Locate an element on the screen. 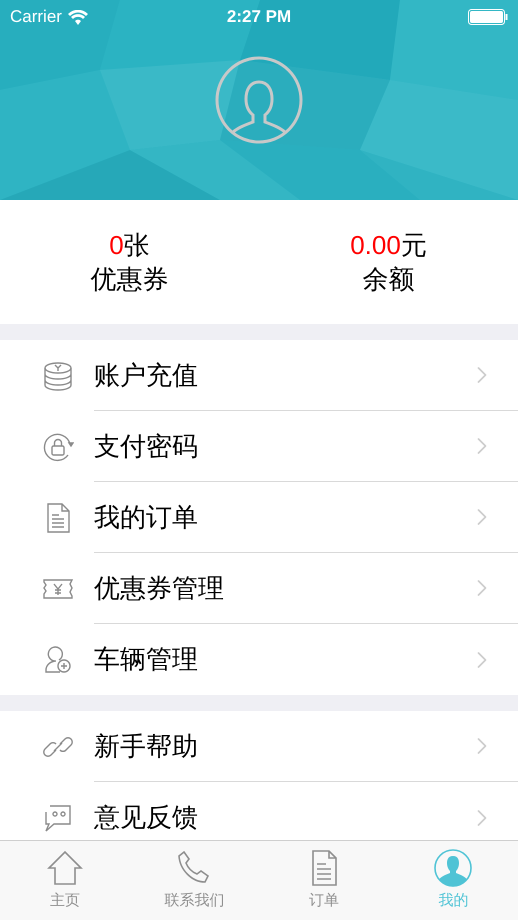 Image resolution: width=518 pixels, height=920 pixels. stat-label: 优惠券 is located at coordinates (129, 279).